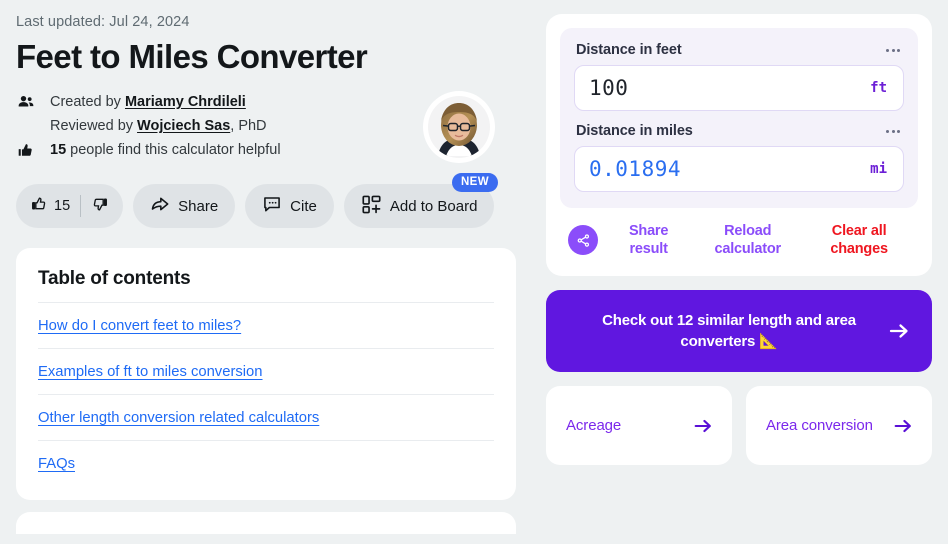 This screenshot has width=948, height=544. Describe the element at coordinates (160, 206) in the screenshot. I see `share-arrow-icon` at that location.